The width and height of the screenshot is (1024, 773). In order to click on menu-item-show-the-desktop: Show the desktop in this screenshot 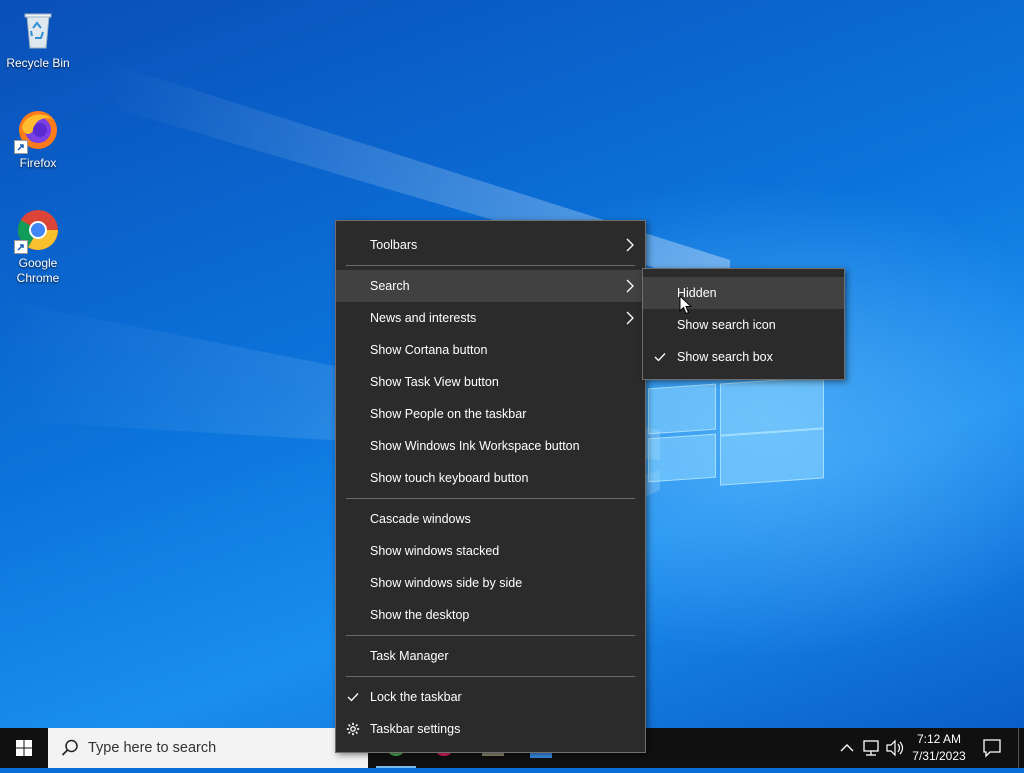, I will do `click(490, 615)`.